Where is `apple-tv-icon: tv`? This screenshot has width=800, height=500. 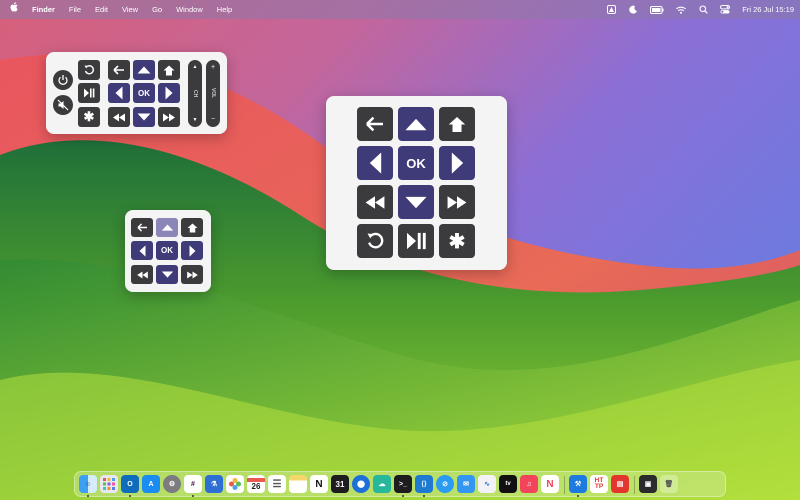 apple-tv-icon: tv is located at coordinates (508, 484).